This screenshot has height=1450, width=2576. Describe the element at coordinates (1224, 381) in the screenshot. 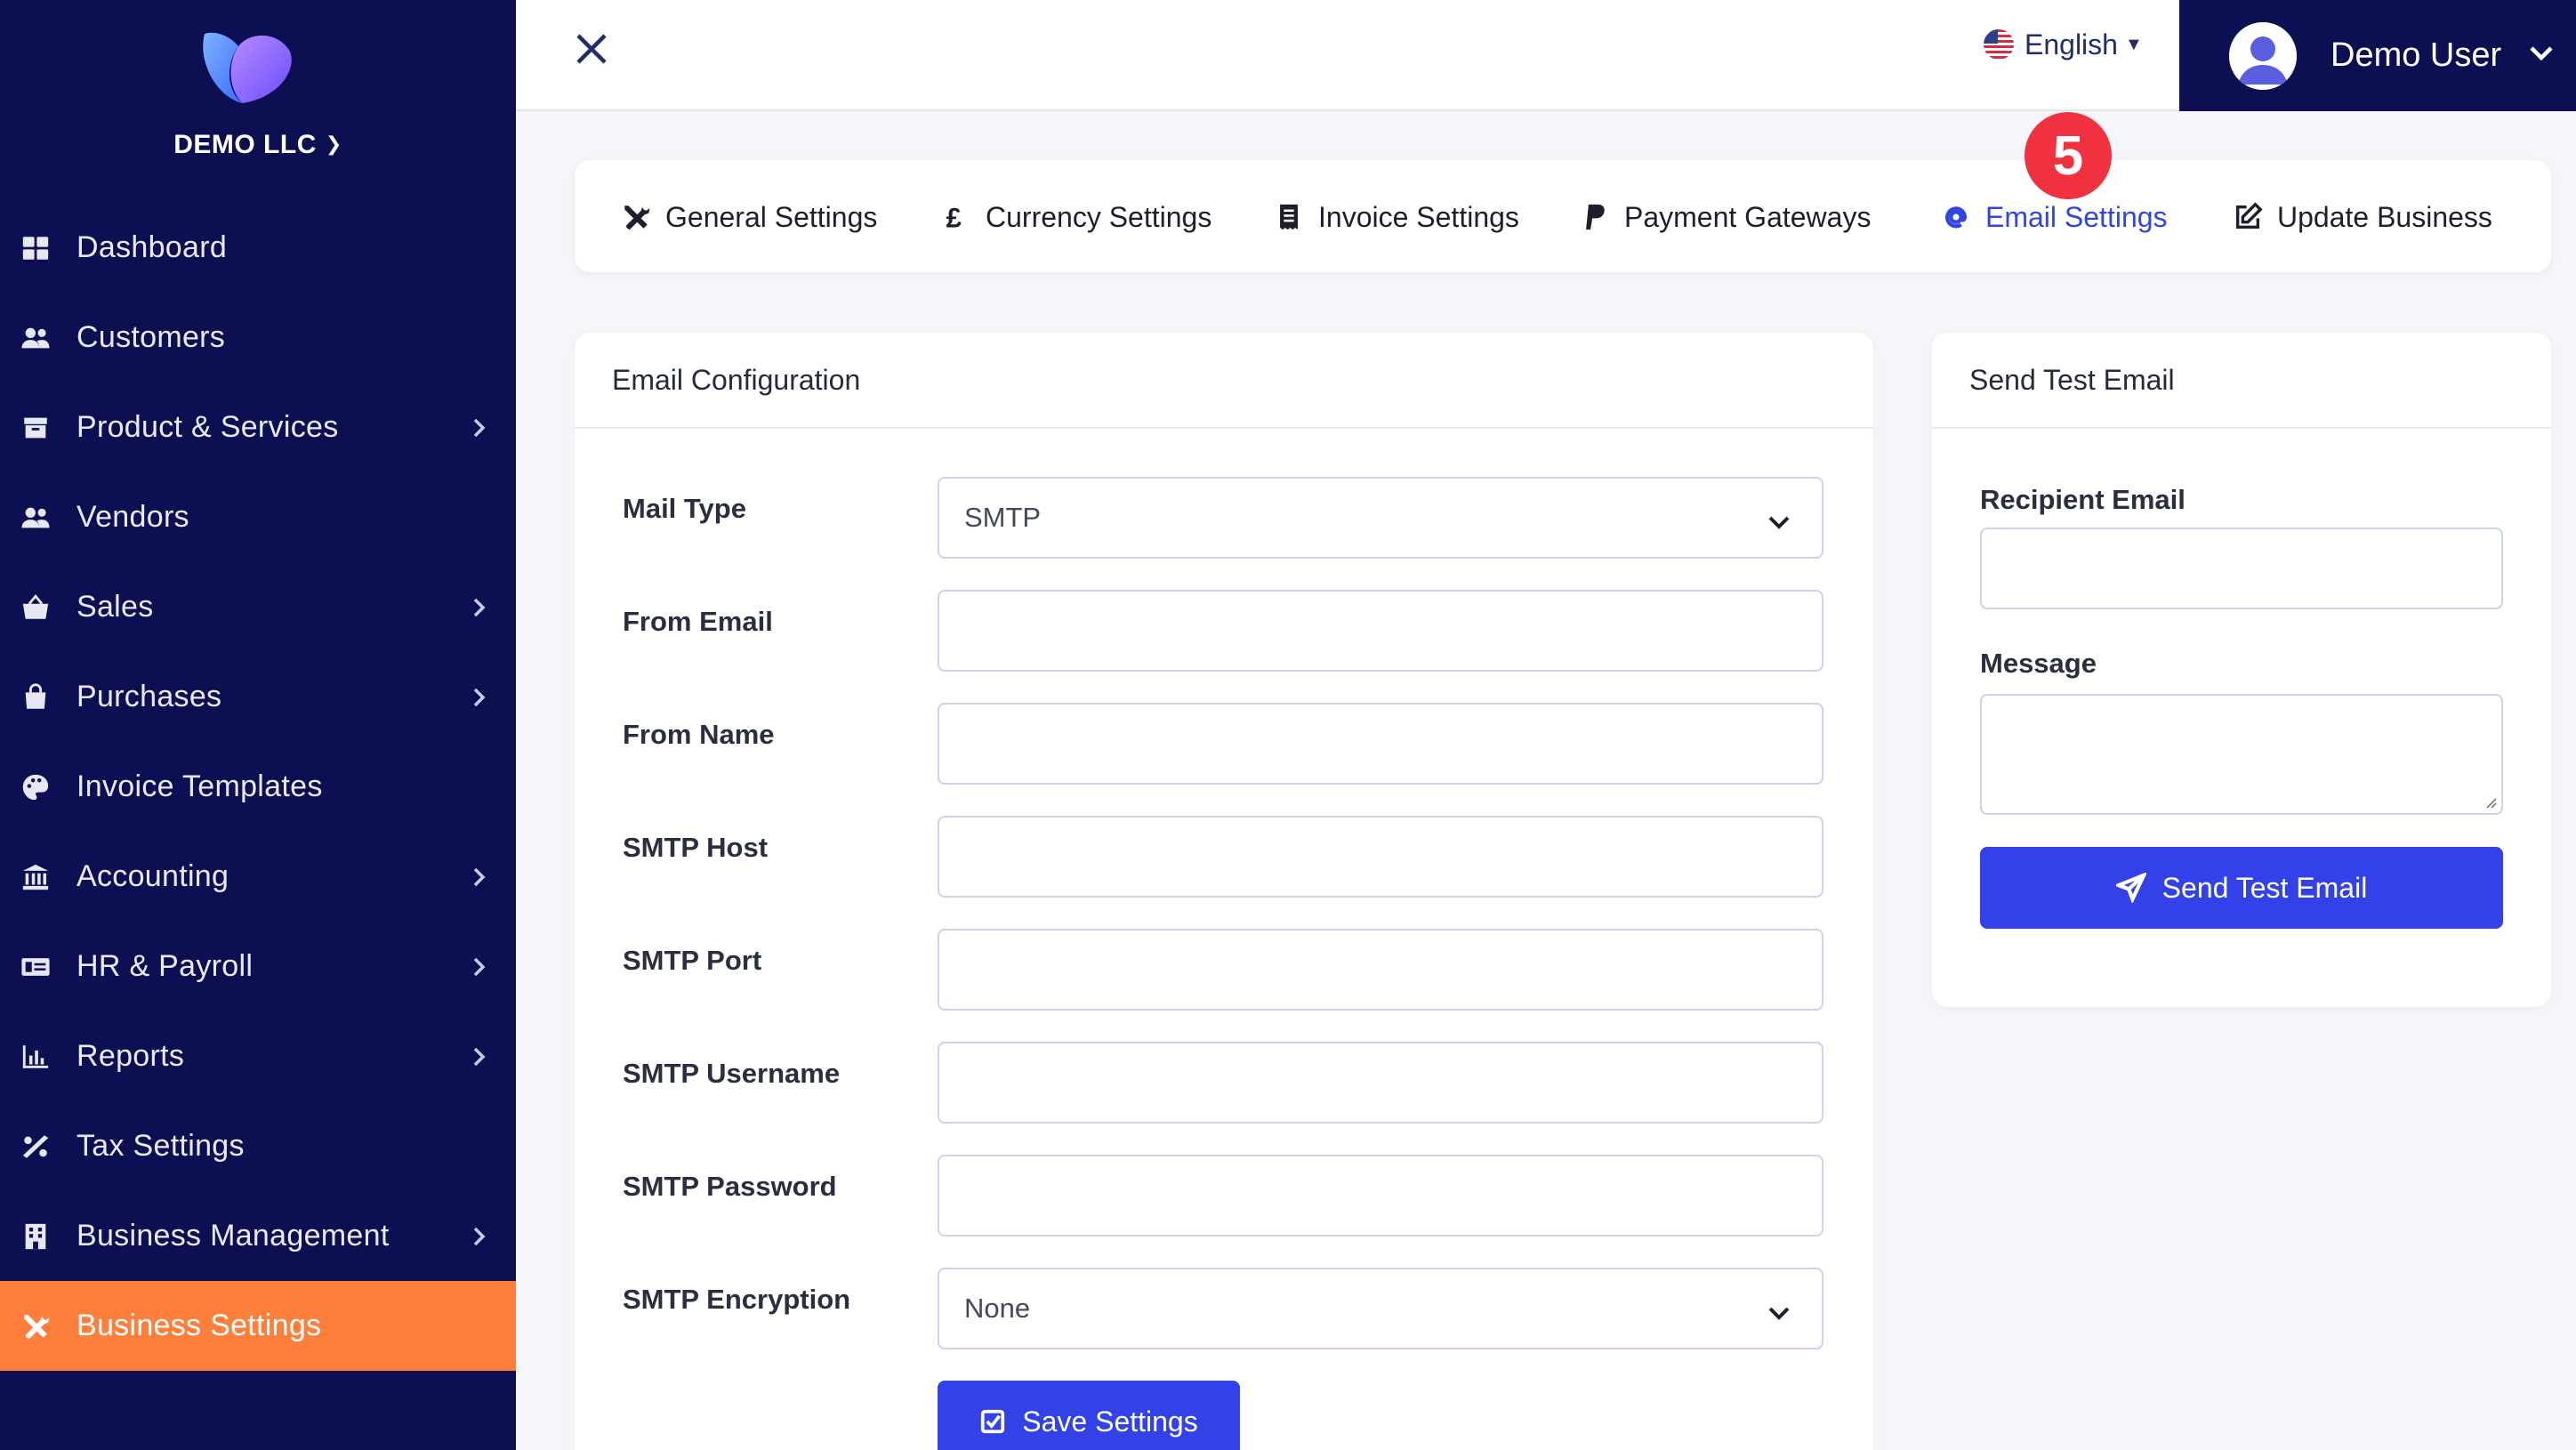

I see `card-title: Email Configuration` at that location.